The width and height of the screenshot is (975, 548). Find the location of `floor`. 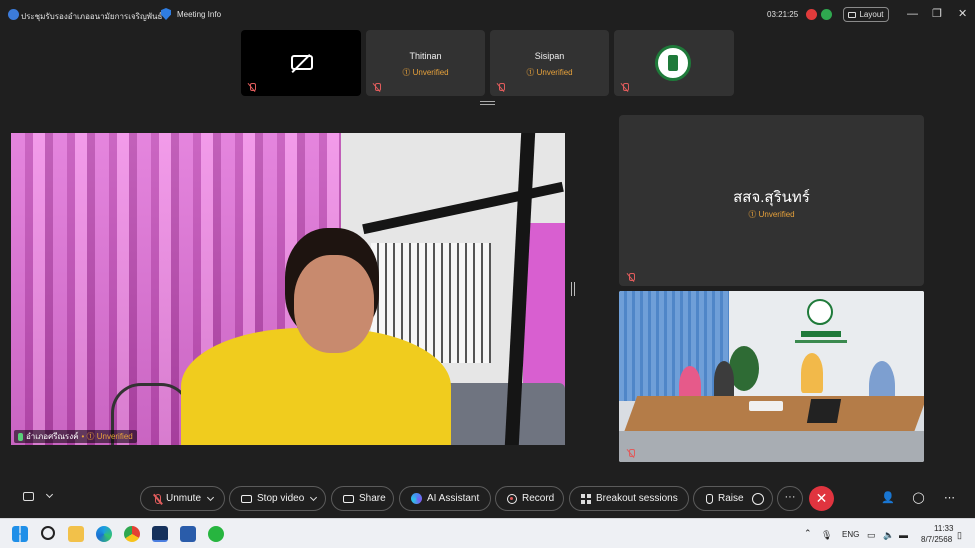

floor is located at coordinates (771, 446).